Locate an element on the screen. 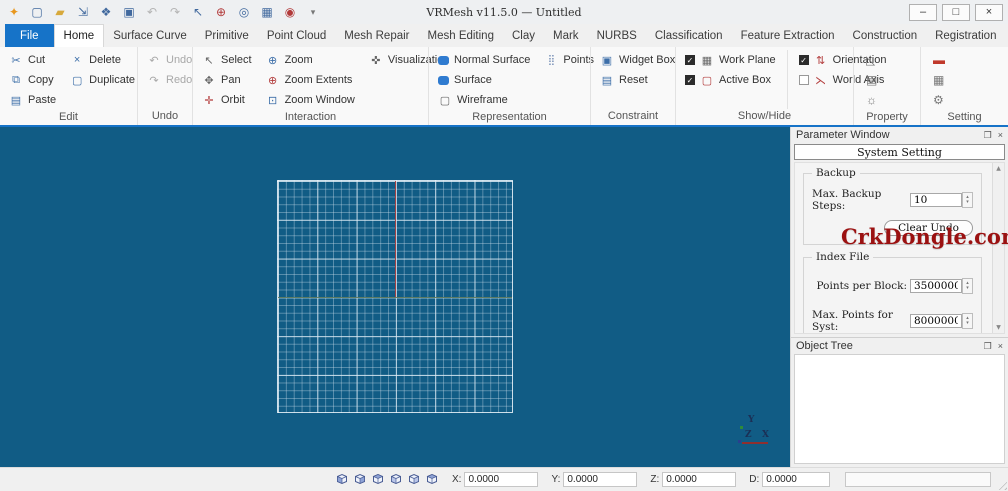 This screenshot has width=1008, height=491. points-per-block-input is located at coordinates (936, 286).